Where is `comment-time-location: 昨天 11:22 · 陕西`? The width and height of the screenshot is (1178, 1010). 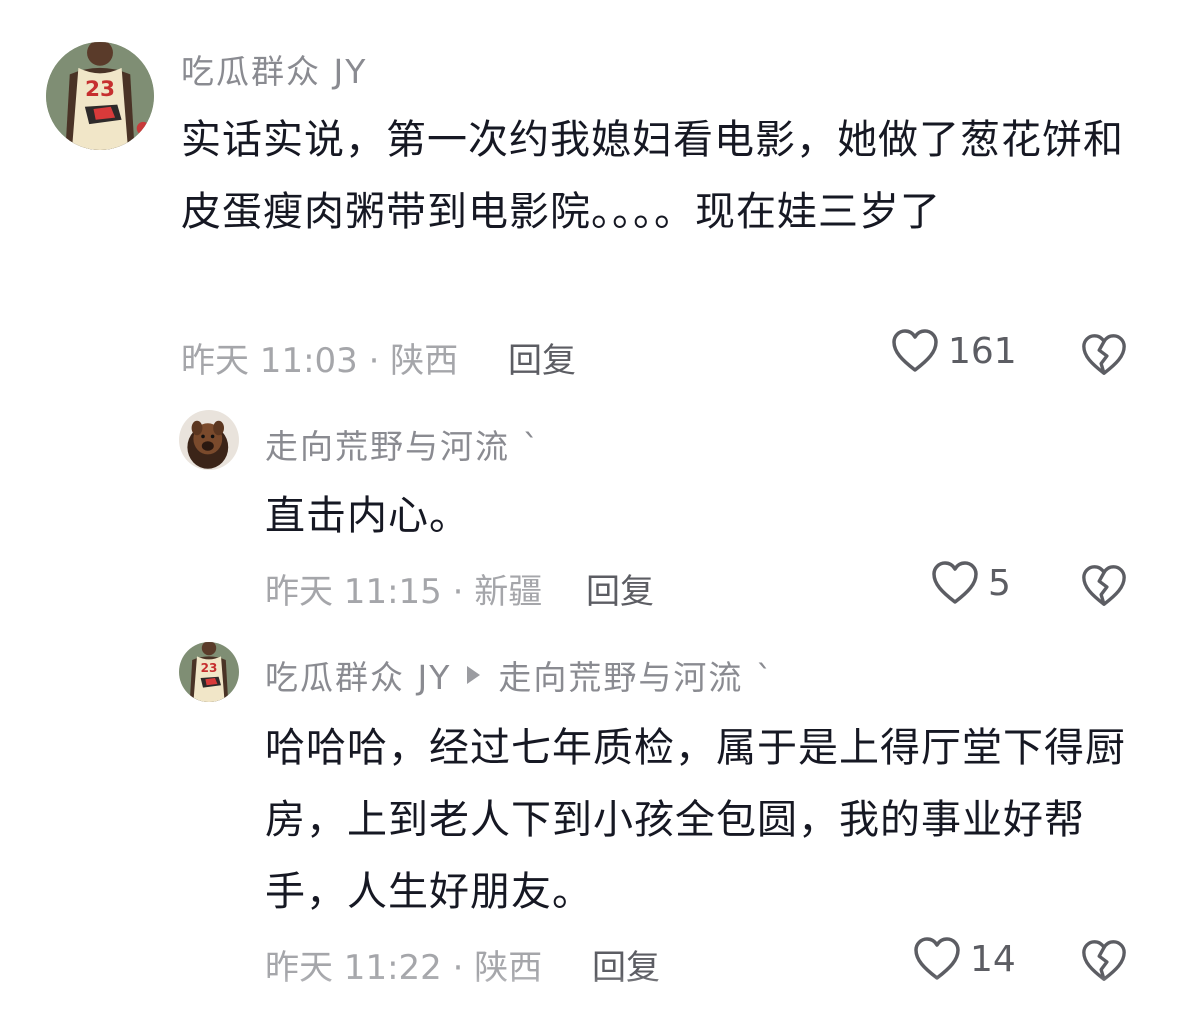
comment-time-location: 昨天 11:22 · 陕西 is located at coordinates (404, 968).